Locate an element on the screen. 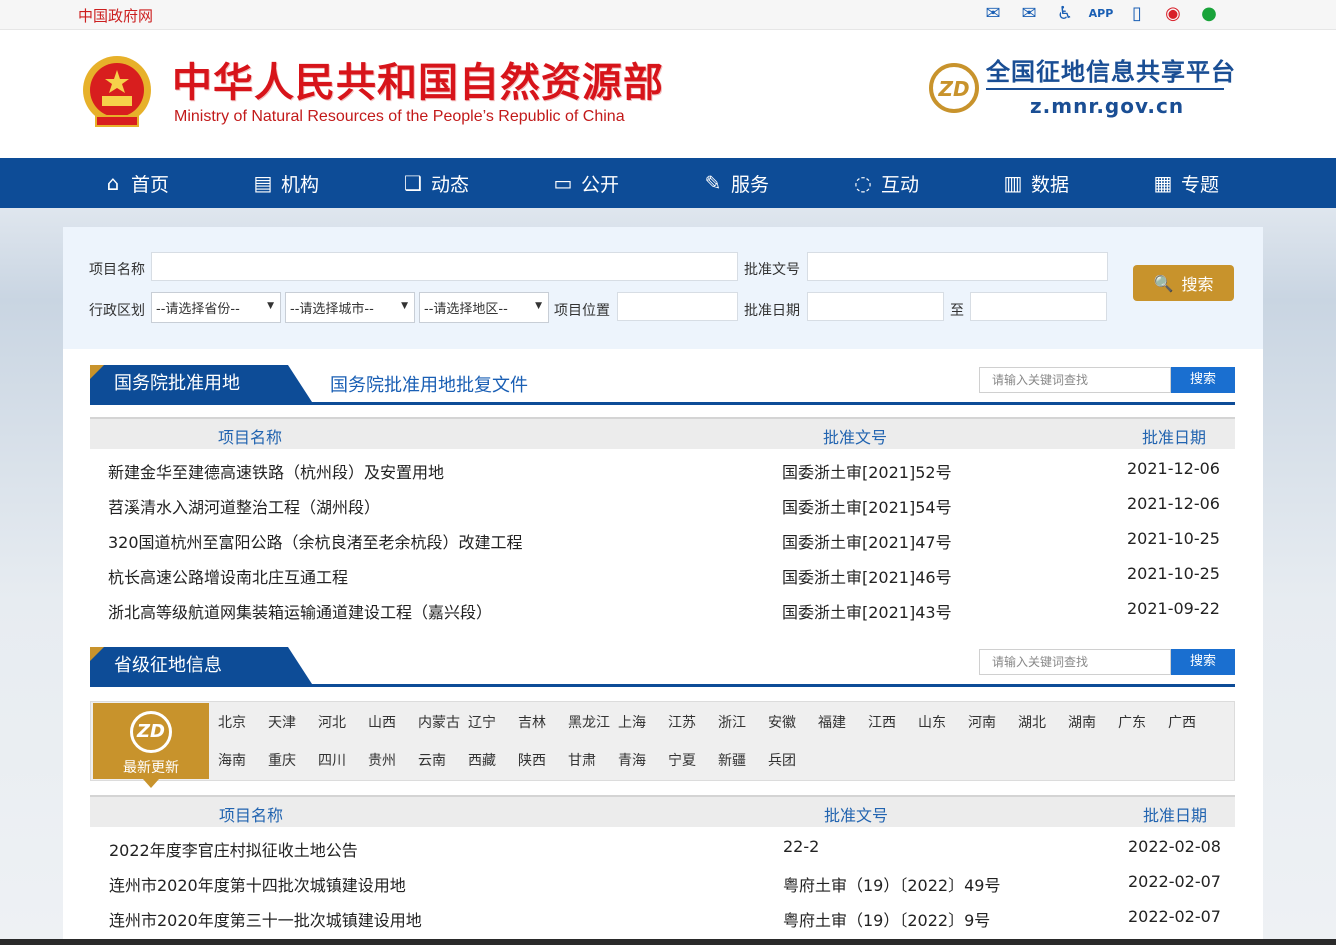 The height and width of the screenshot is (945, 1336). province-link: 河北 is located at coordinates (332, 722).